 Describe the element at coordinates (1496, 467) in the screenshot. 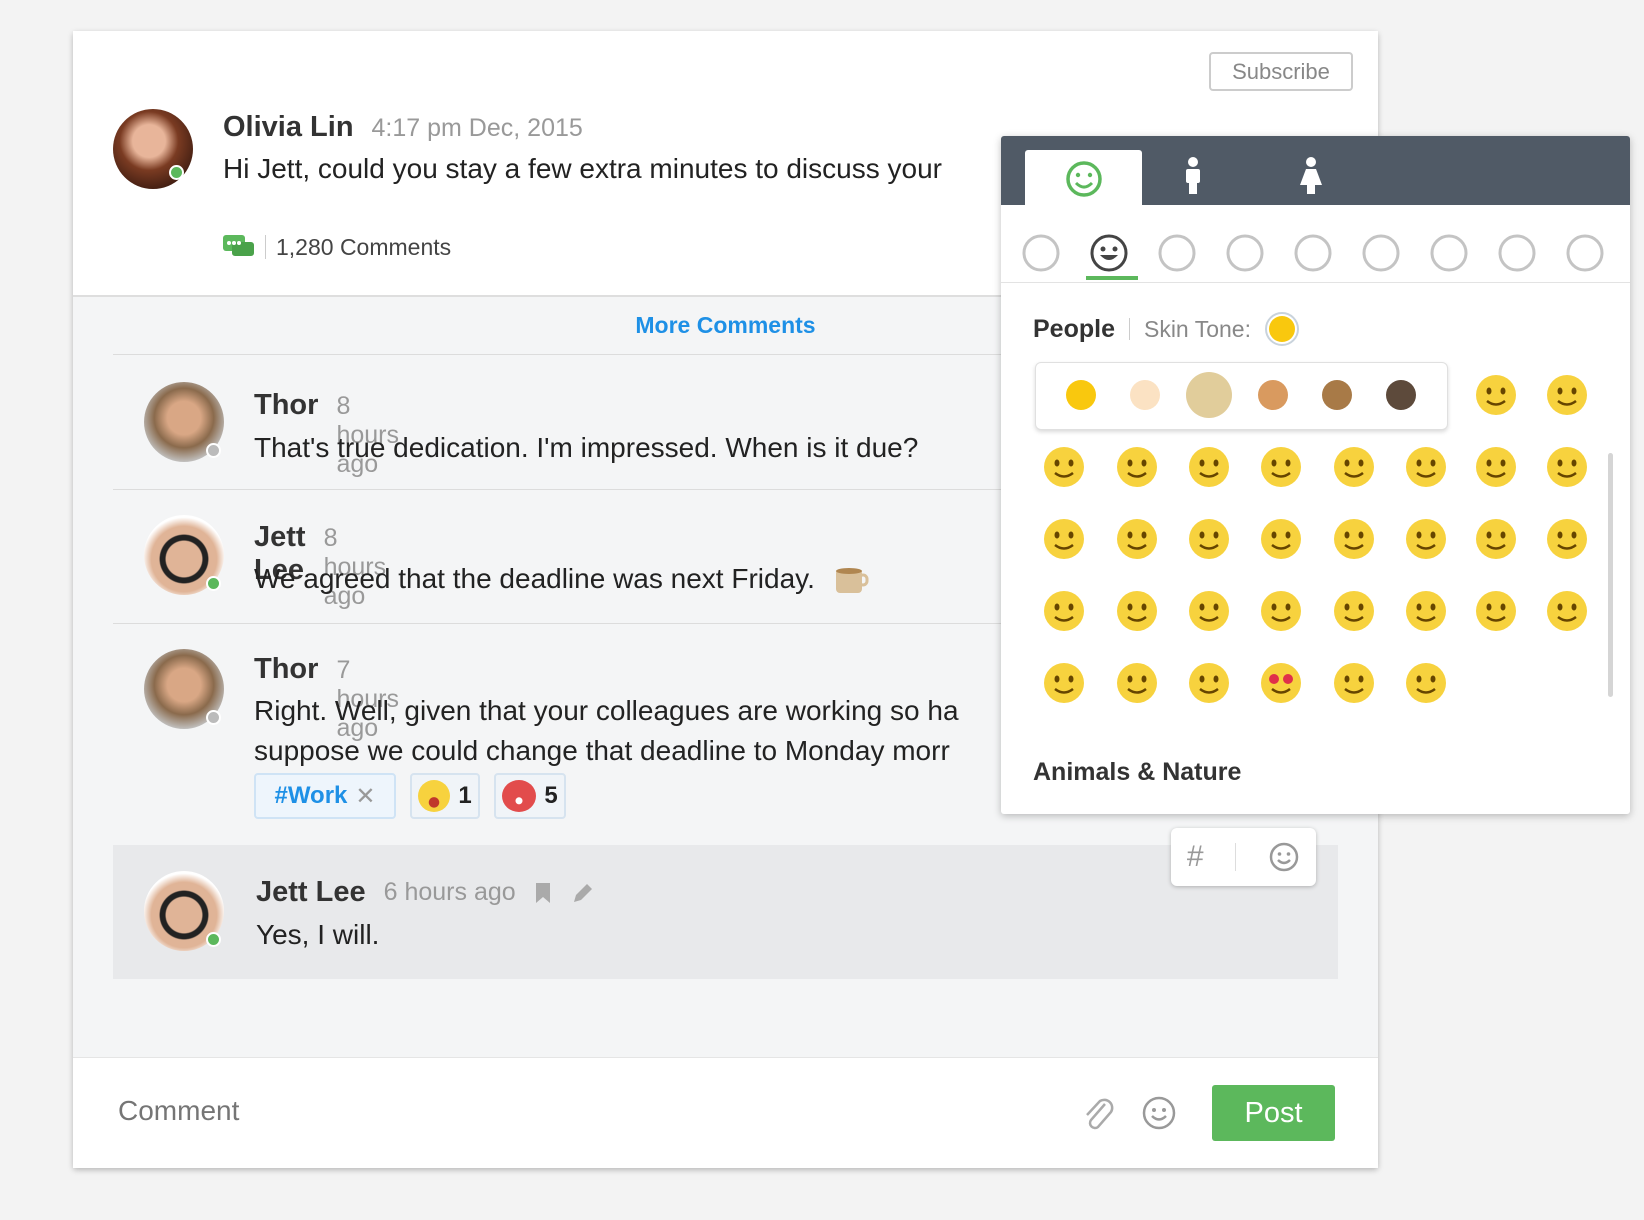

I see `emoji-flushed` at that location.